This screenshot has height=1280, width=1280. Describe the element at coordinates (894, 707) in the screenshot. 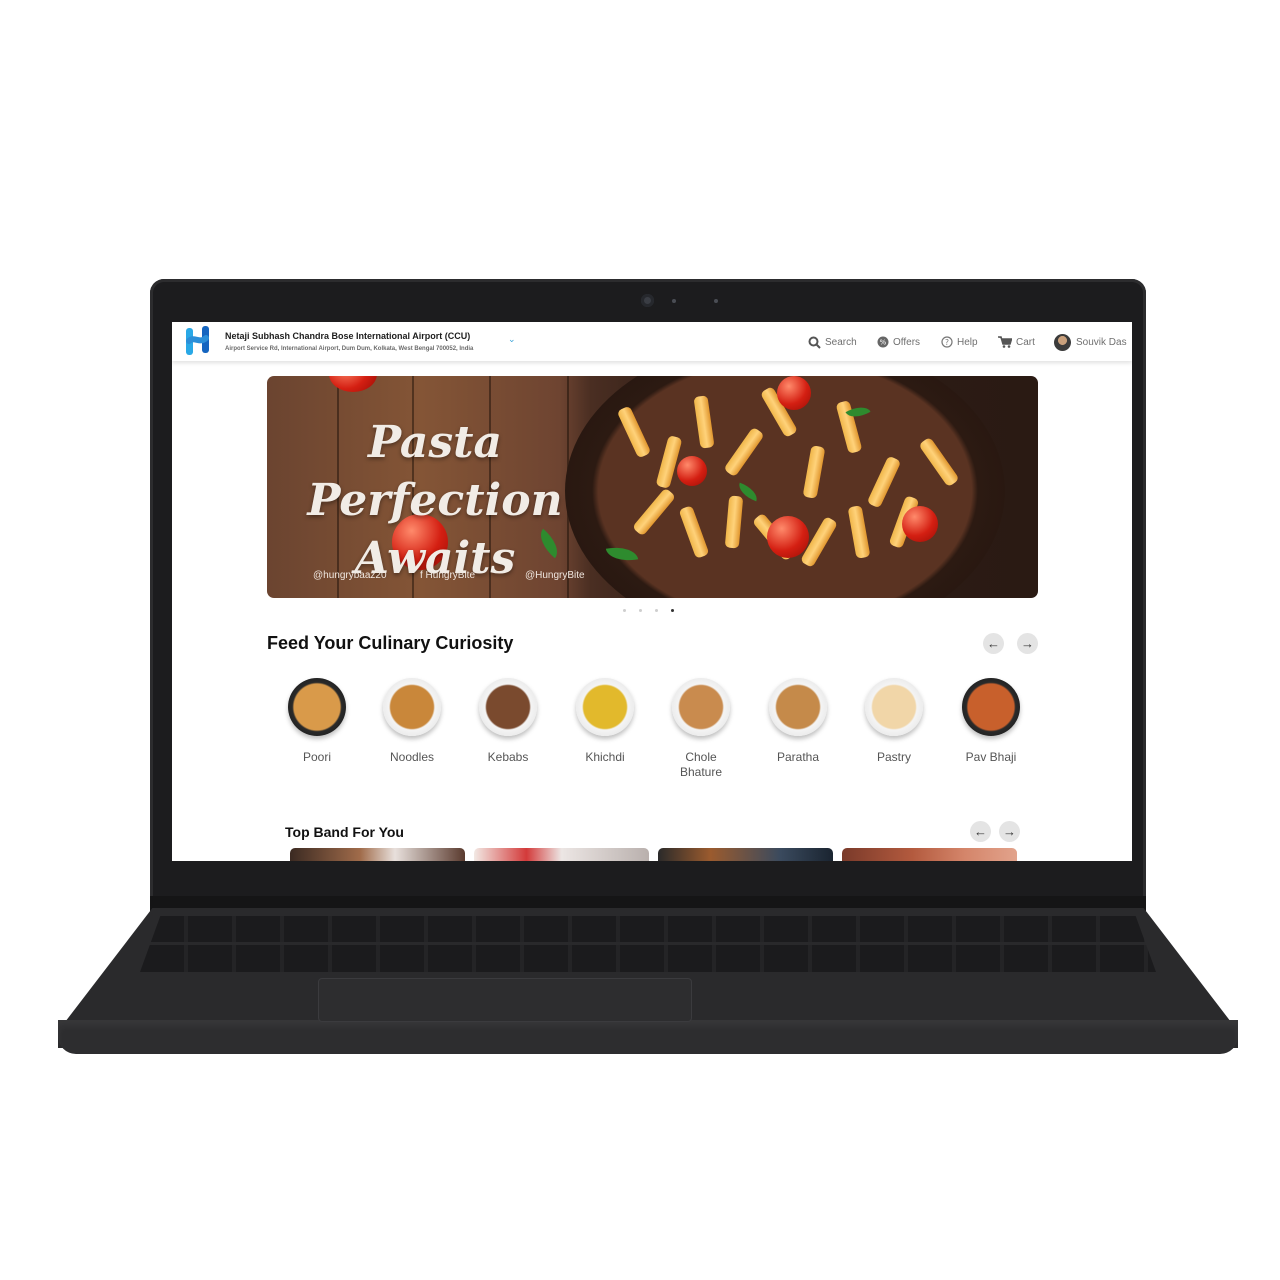

I see `pastry-dish-icon` at that location.